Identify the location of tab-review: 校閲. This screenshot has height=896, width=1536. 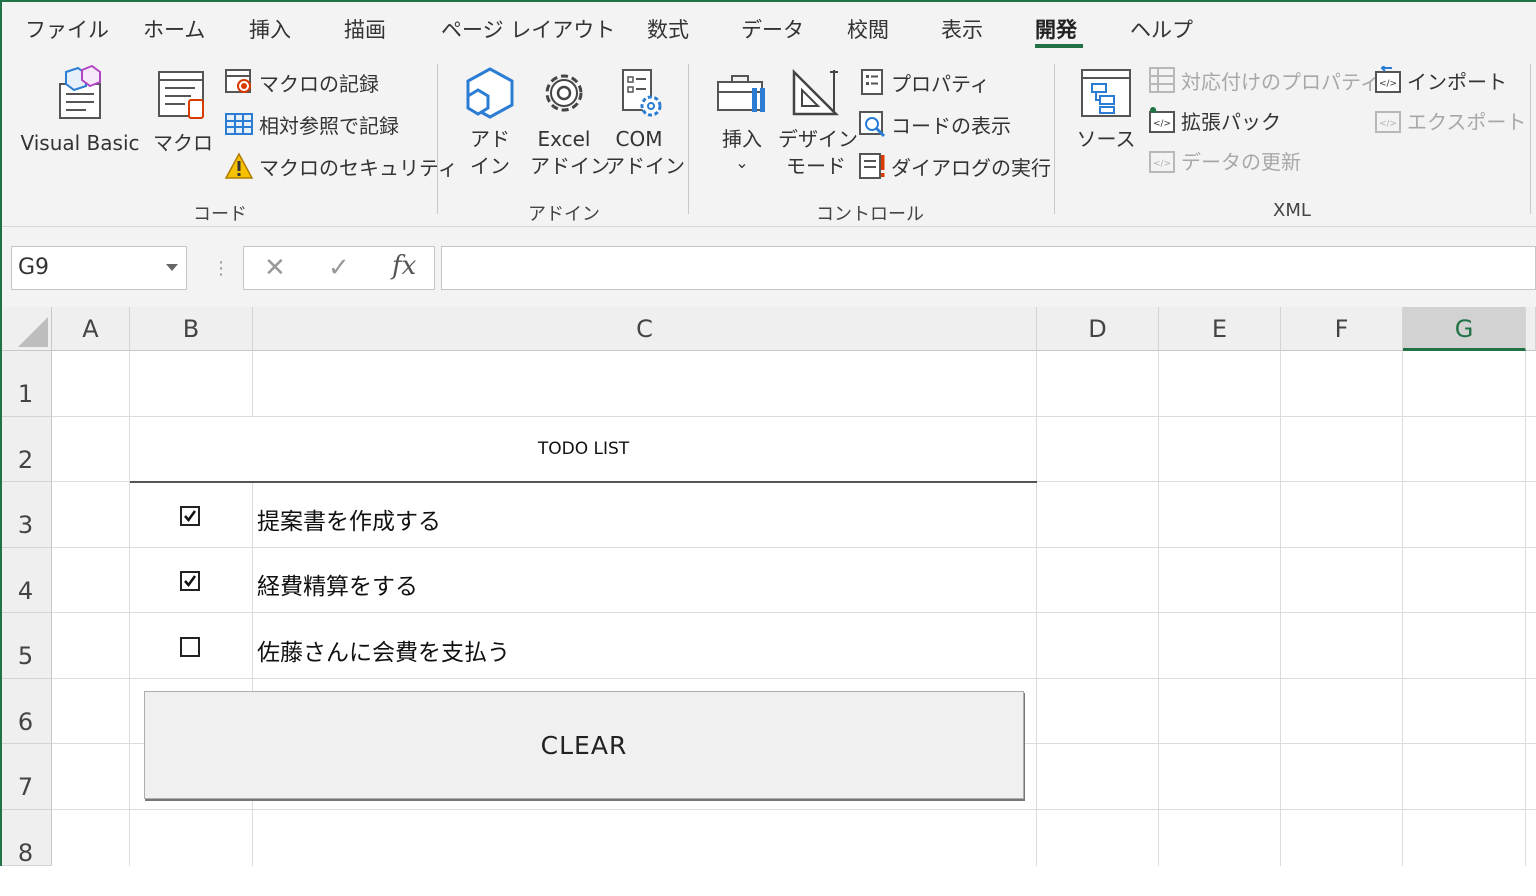
(868, 29).